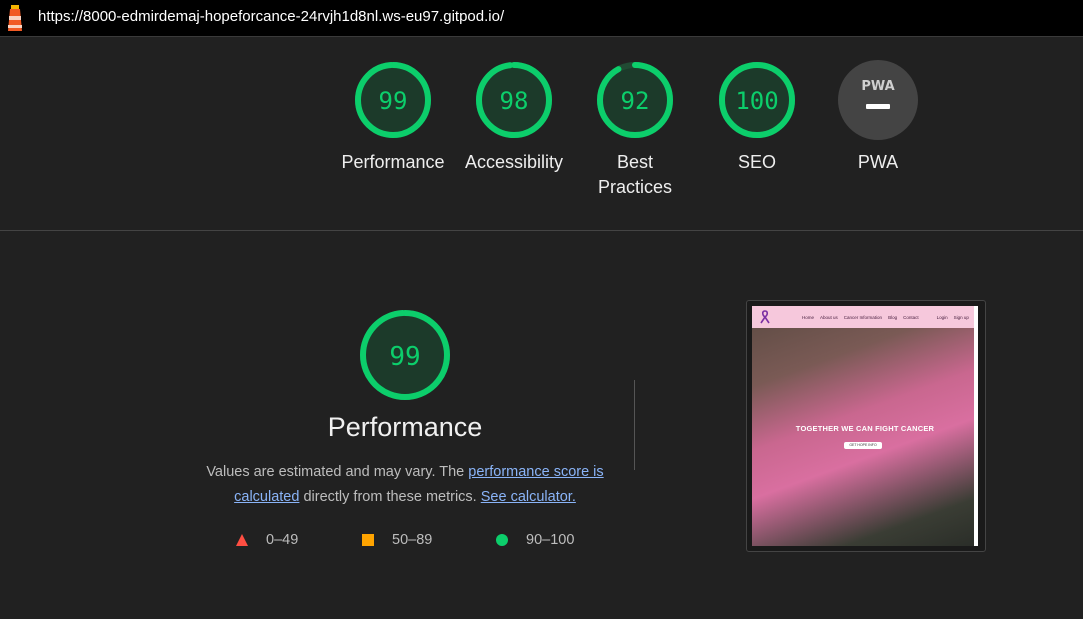 The image size is (1083, 619). What do you see at coordinates (942, 317) in the screenshot?
I see `nav-item: Login` at bounding box center [942, 317].